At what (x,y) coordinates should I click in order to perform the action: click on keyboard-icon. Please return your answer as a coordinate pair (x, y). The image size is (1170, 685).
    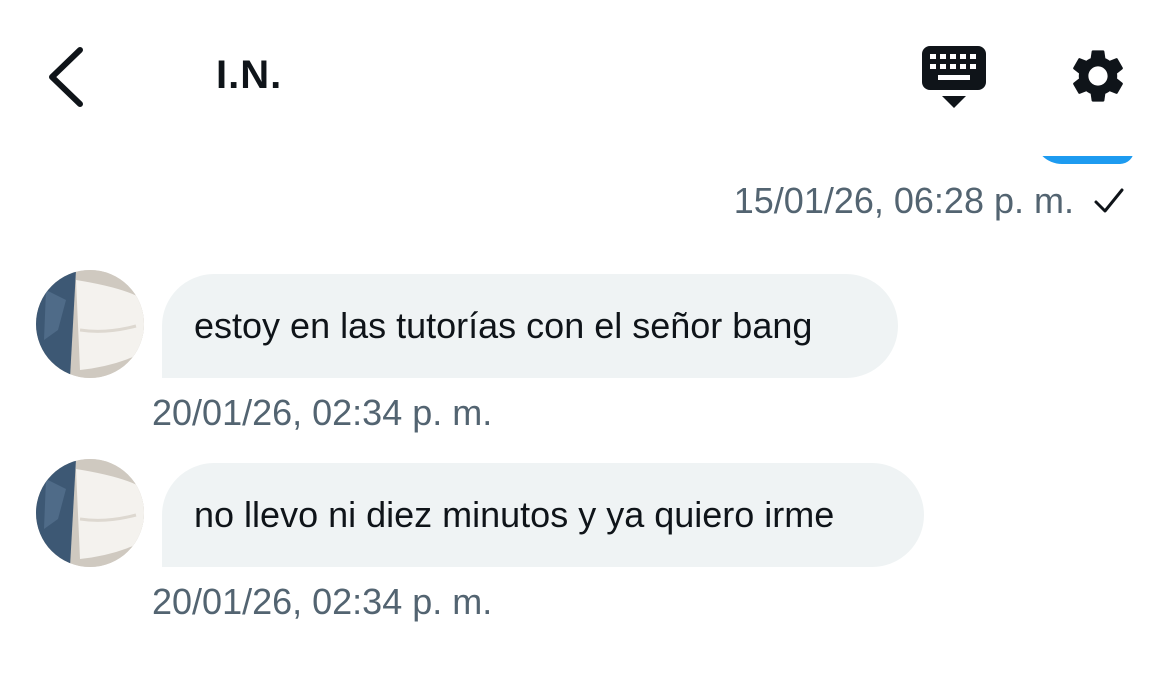
    Looking at the image, I should click on (954, 77).